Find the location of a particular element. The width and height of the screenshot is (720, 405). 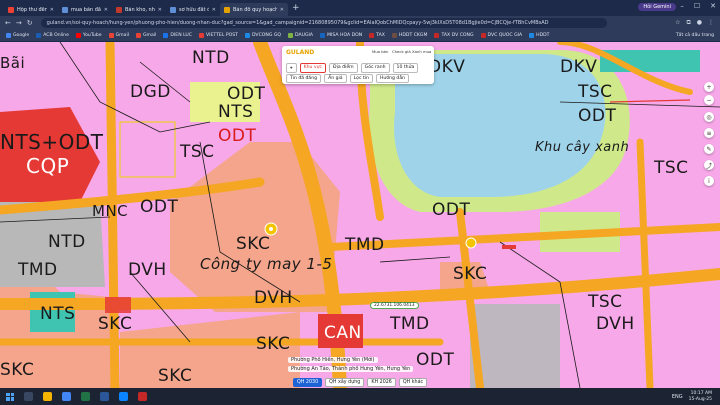

browser-tab-3: sơ hữu đất định kì - Tìm trên✕ is located at coordinates (193, 9).